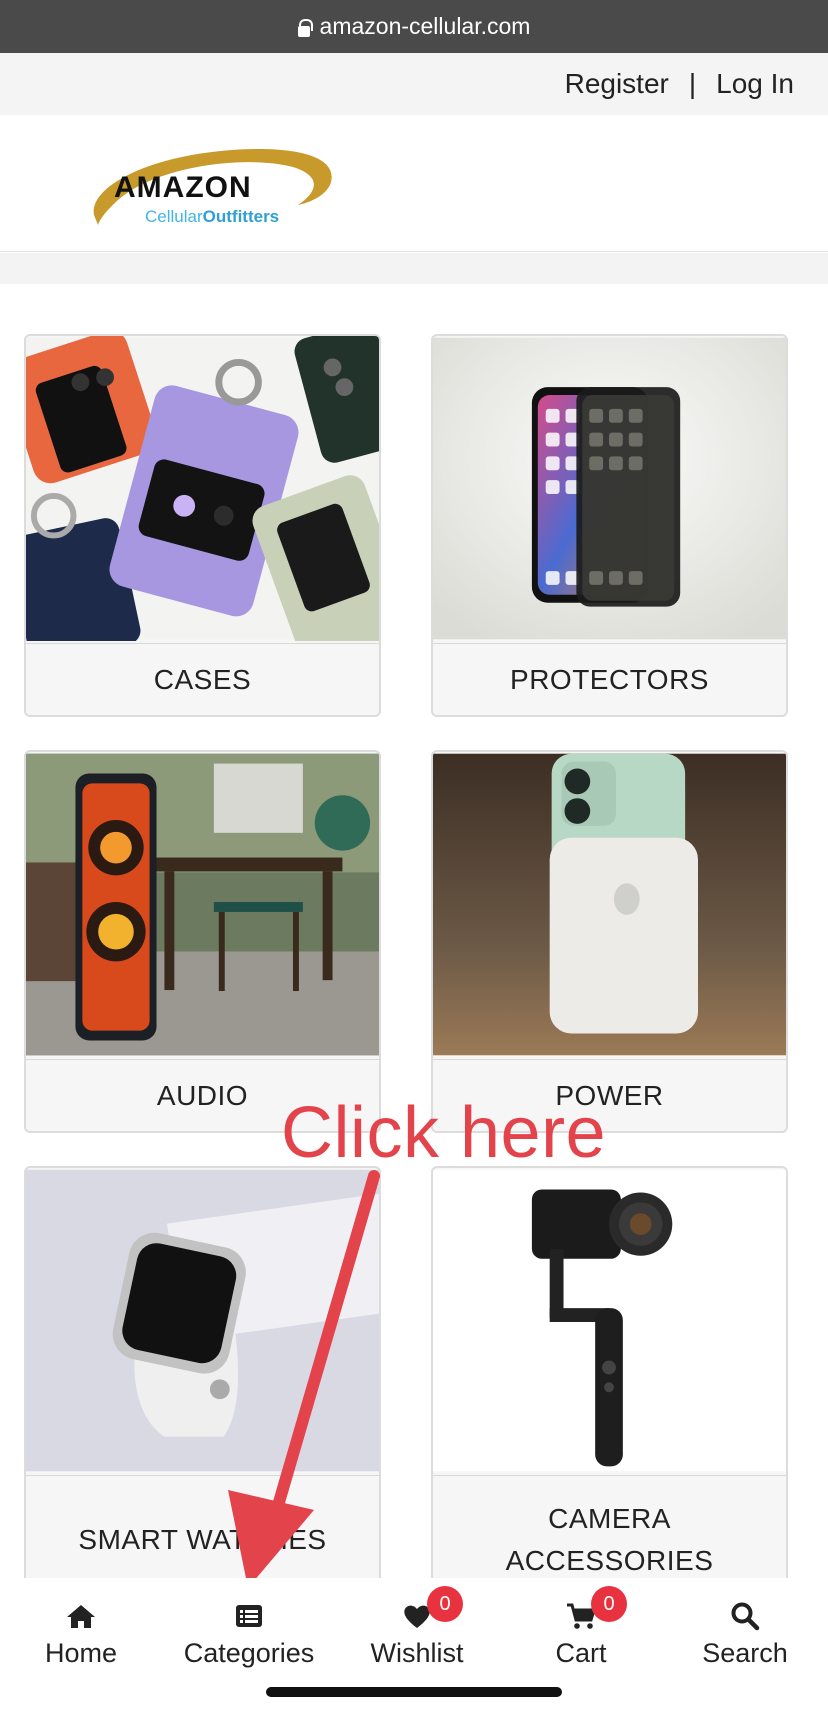 This screenshot has width=828, height=1712. What do you see at coordinates (745, 1653) in the screenshot?
I see `nav-search-label: Search` at bounding box center [745, 1653].